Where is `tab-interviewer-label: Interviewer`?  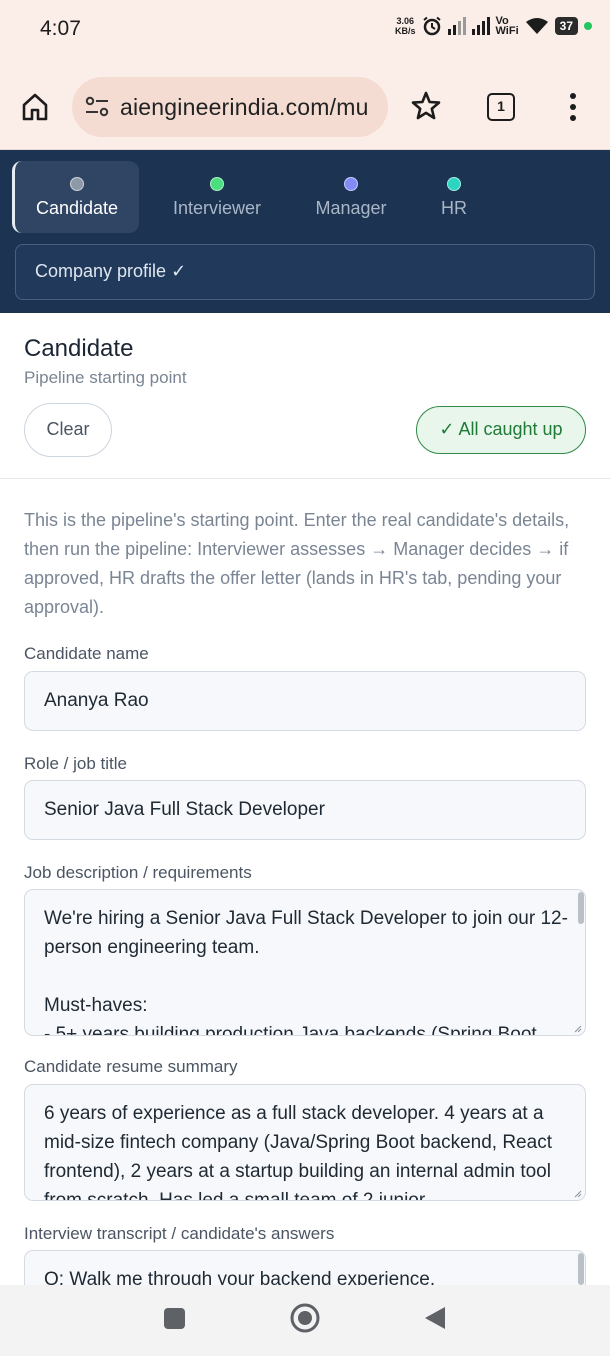 tab-interviewer-label: Interviewer is located at coordinates (217, 208).